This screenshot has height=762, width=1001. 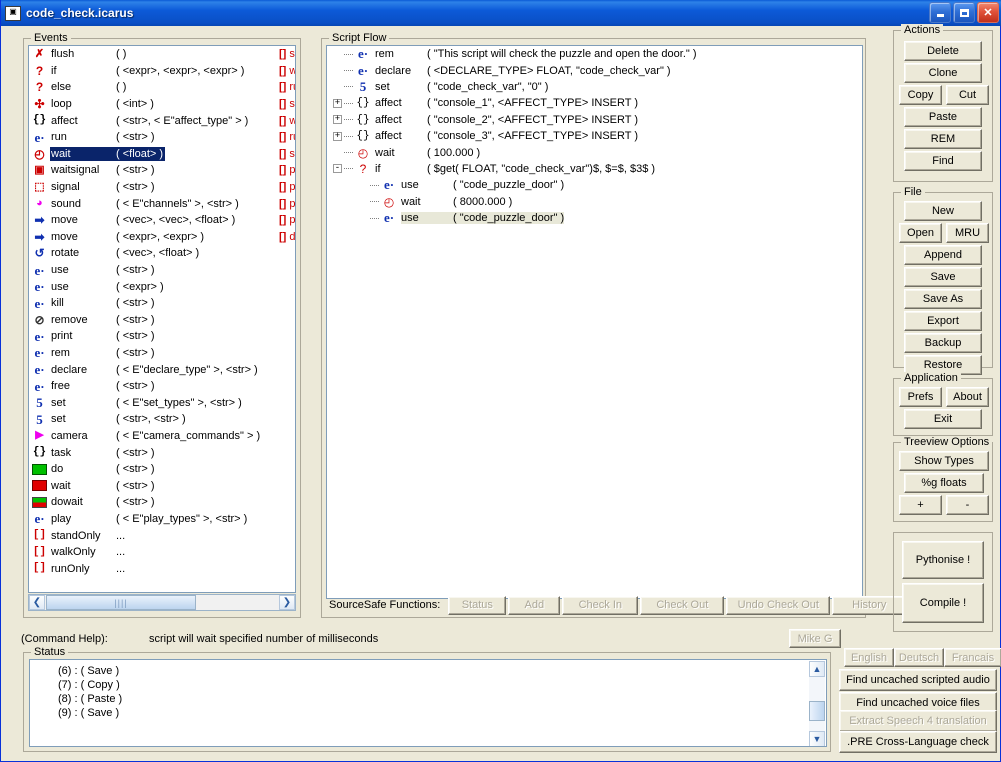 I want to click on about-button: About, so click(x=967, y=397).